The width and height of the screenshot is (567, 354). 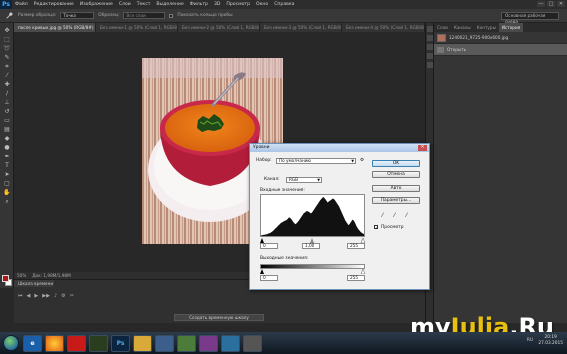 What do you see at coordinates (383, 27) in the screenshot?
I see `doc-tab: Без имени-4 @ 50% (Слой 1, RGB/8) *` at bounding box center [383, 27].